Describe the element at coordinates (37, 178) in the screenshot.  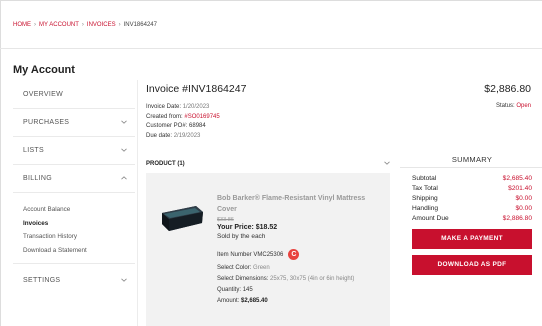
I see `sidebar-item-label: BILLING` at that location.